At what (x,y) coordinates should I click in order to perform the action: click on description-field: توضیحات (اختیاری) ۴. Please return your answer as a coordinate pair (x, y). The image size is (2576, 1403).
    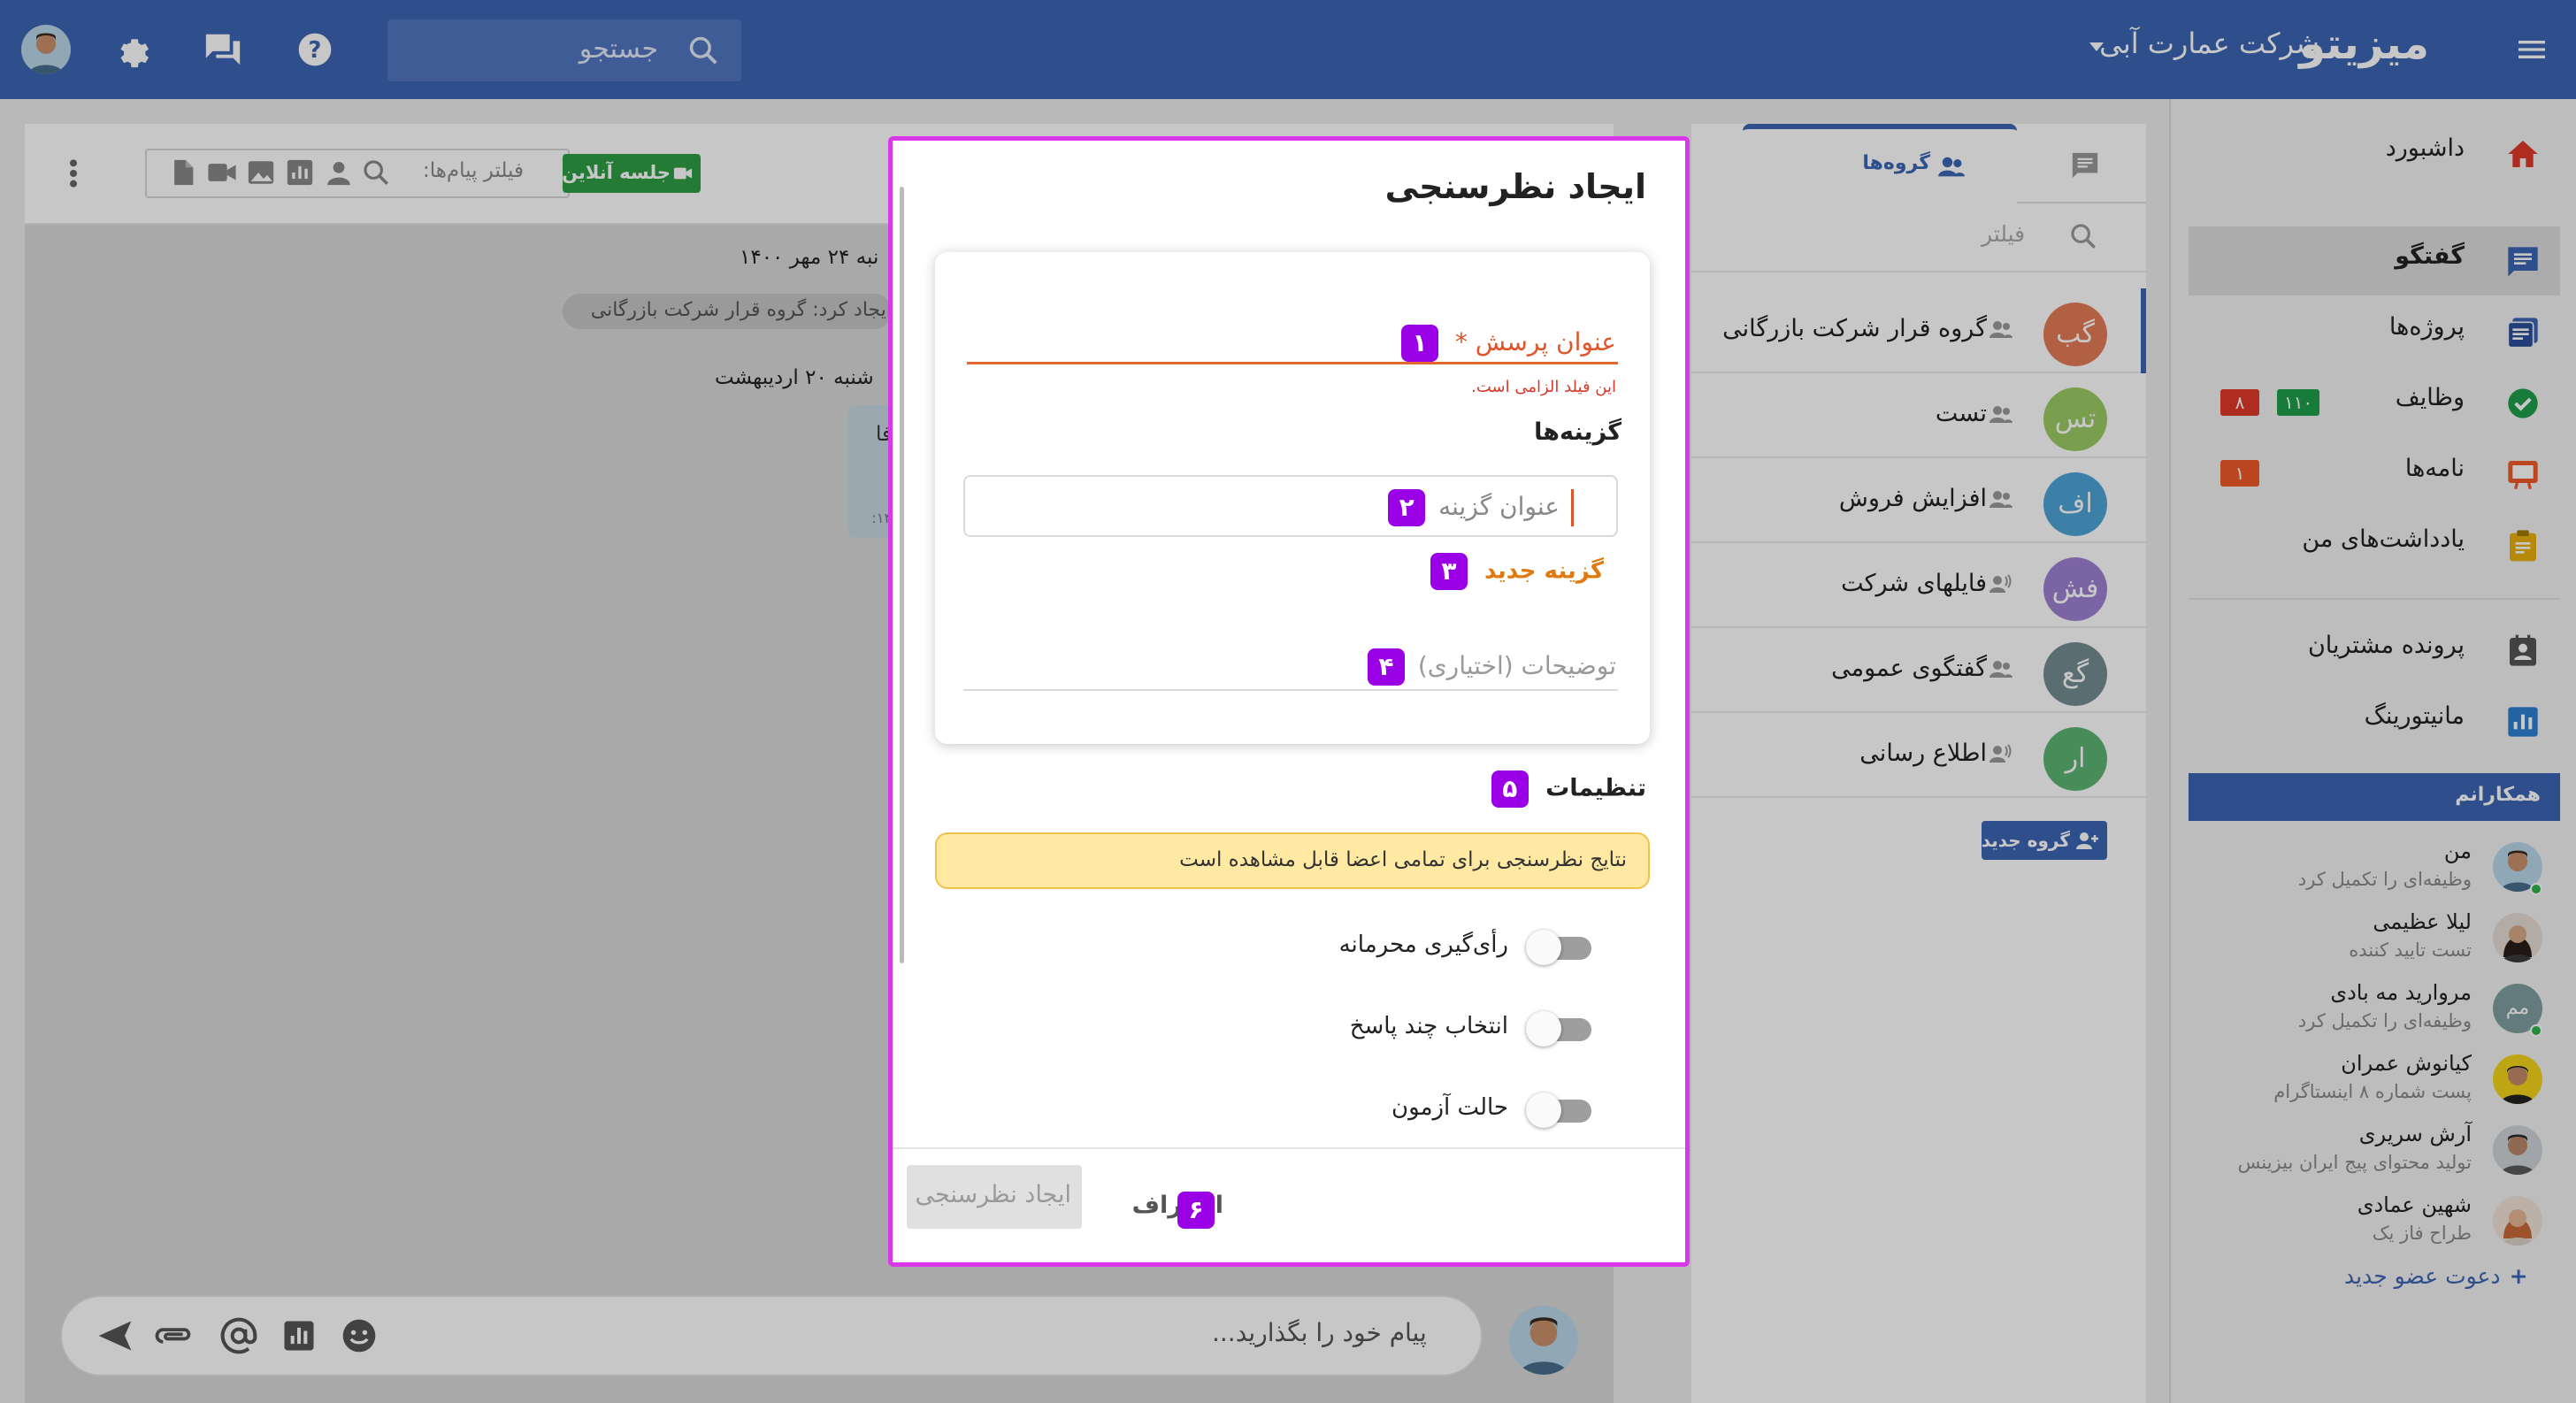
    Looking at the image, I should click on (1491, 667).